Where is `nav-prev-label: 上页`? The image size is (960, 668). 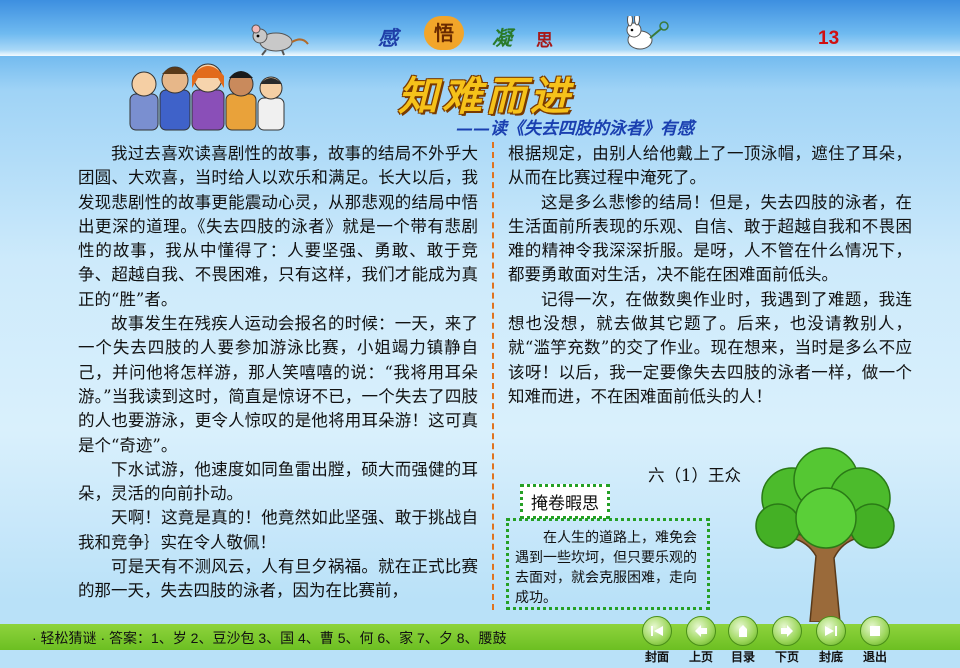 nav-prev-label: 上页 is located at coordinates (701, 656).